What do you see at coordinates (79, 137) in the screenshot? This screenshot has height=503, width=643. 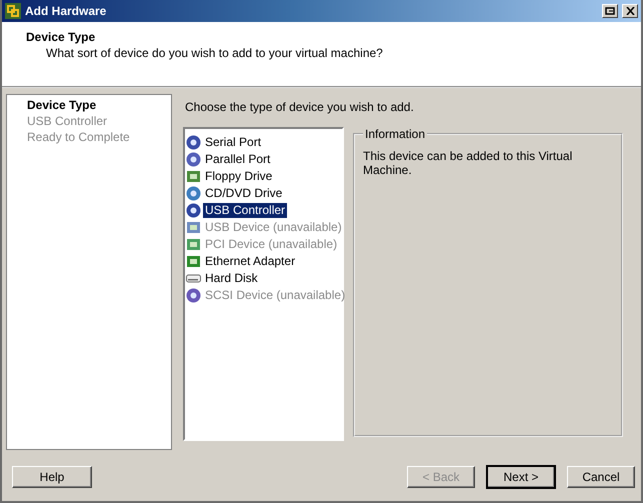 I see `step-item: Ready to Complete` at bounding box center [79, 137].